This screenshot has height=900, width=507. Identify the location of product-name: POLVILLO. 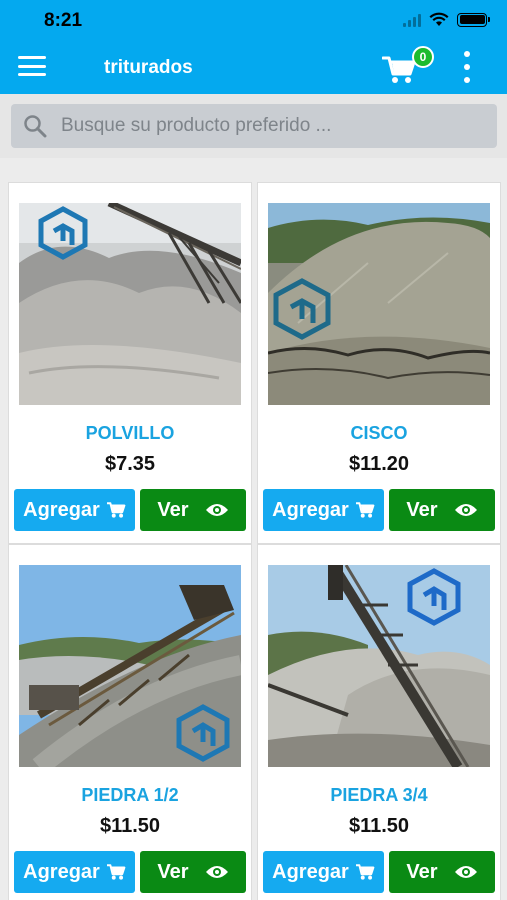
(130, 433).